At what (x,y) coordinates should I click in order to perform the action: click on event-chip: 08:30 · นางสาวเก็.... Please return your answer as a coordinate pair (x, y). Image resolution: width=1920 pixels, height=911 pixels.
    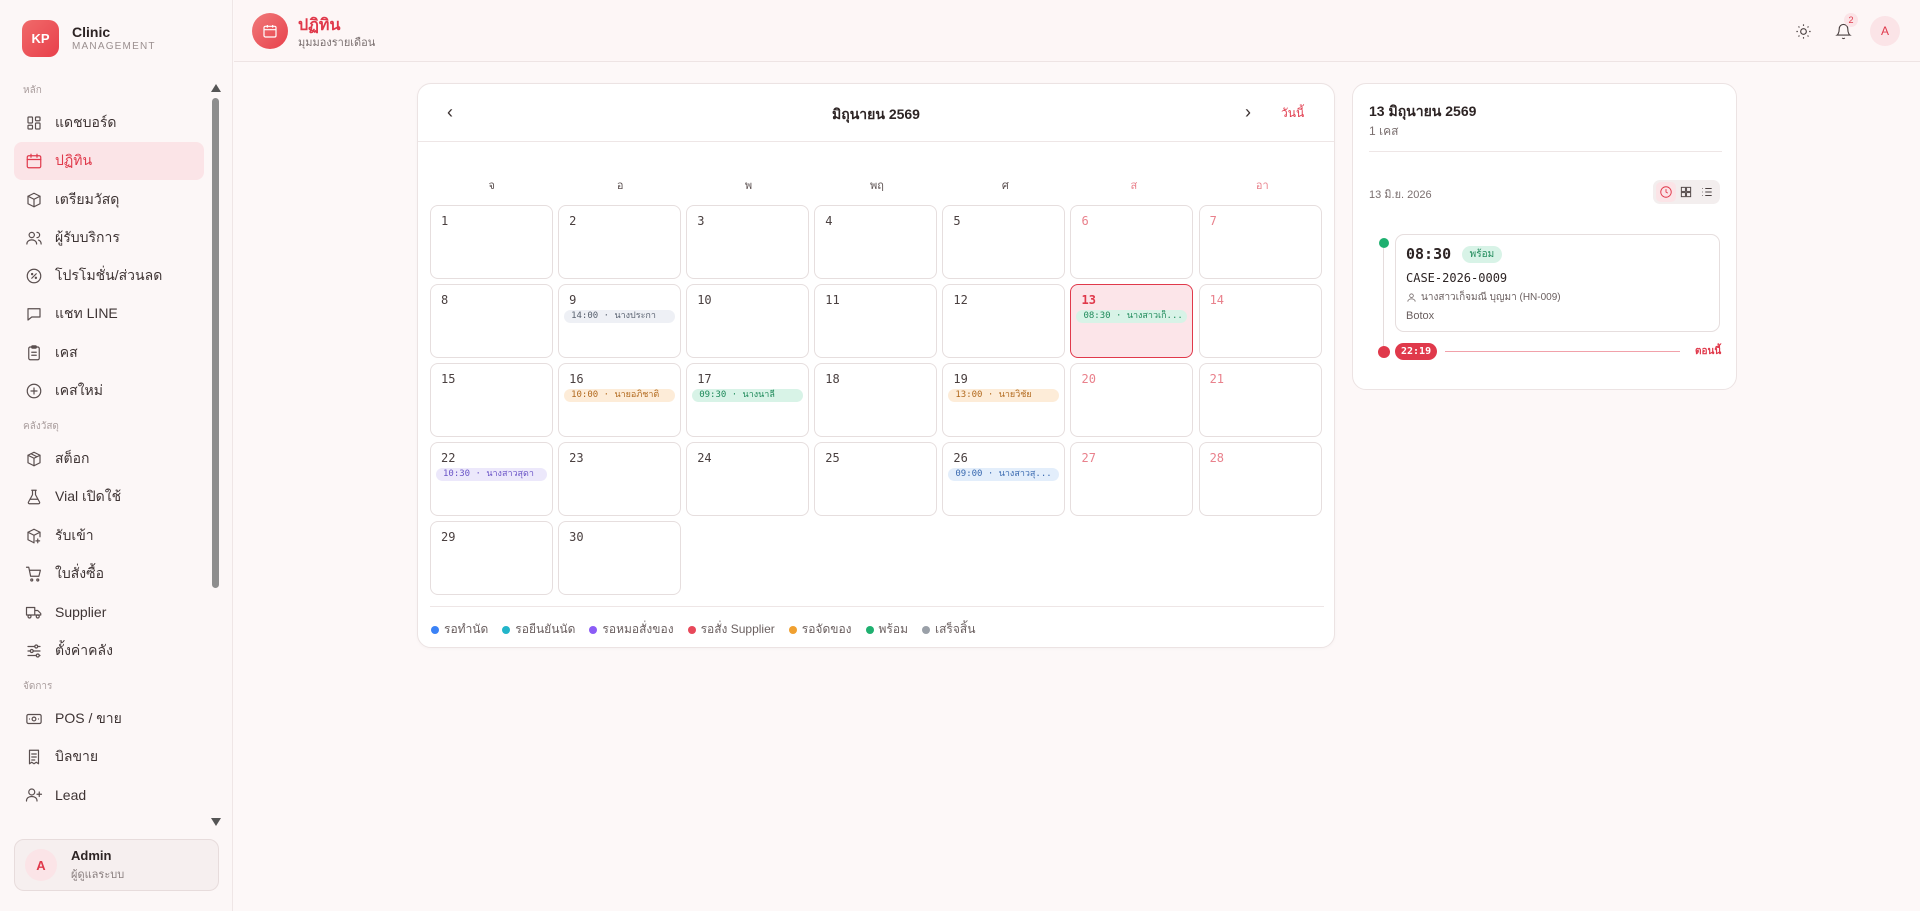
    Looking at the image, I should click on (1132, 316).